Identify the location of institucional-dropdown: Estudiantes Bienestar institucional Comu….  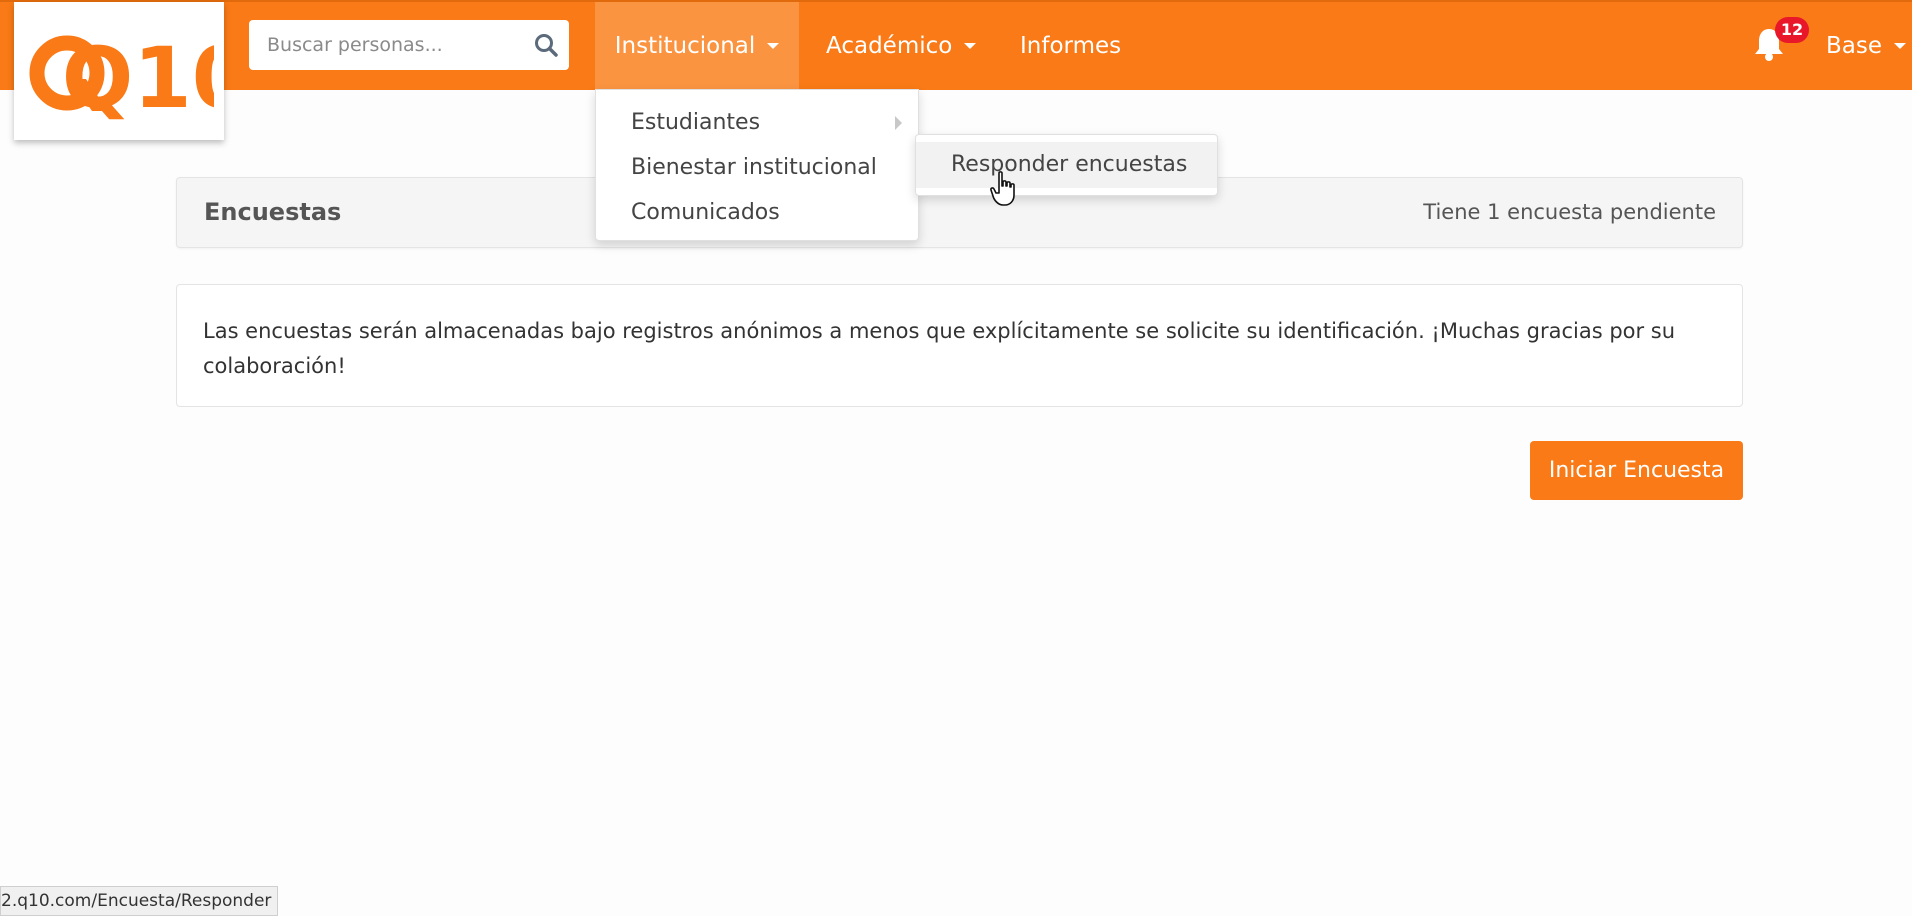
(757, 165).